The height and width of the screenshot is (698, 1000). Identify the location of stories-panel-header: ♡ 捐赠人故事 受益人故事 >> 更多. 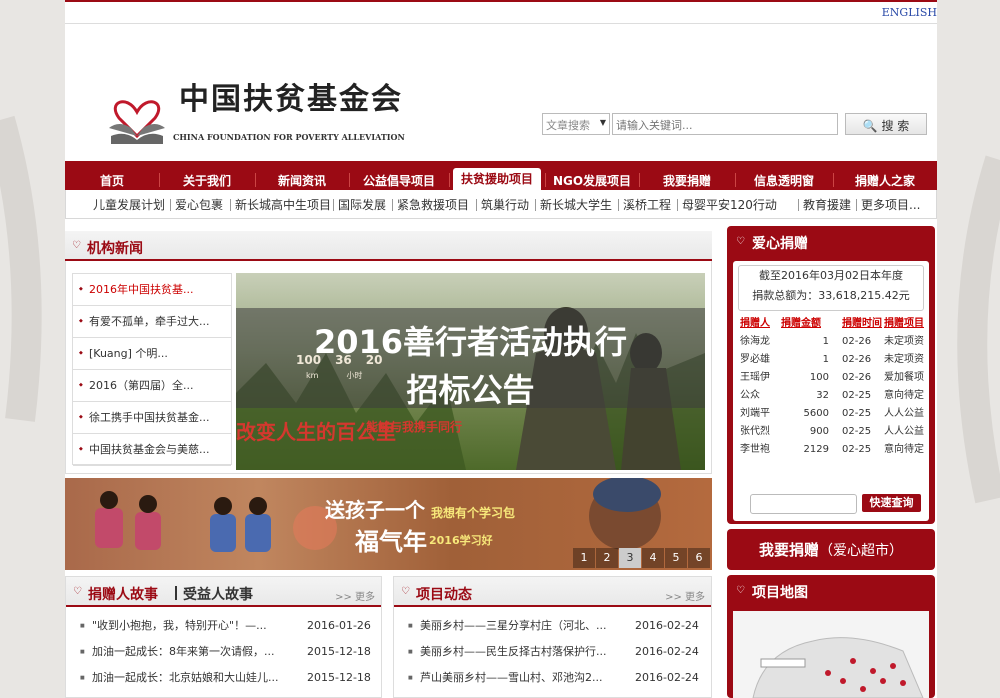
(223, 592).